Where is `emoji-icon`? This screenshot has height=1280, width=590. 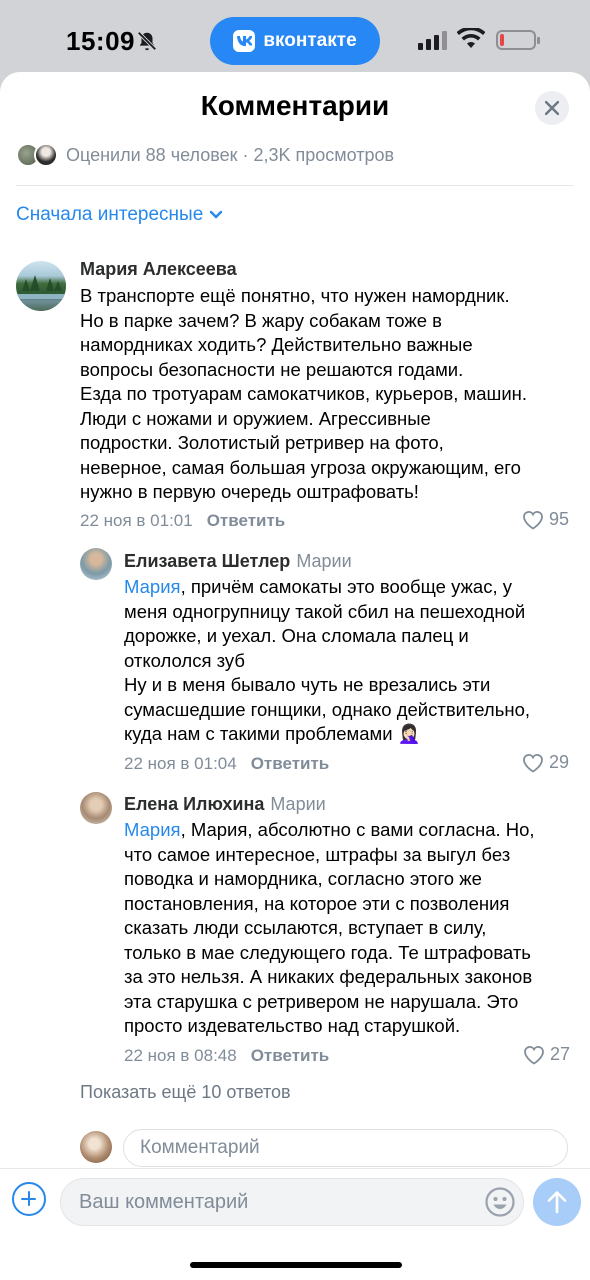
emoji-icon is located at coordinates (500, 1202).